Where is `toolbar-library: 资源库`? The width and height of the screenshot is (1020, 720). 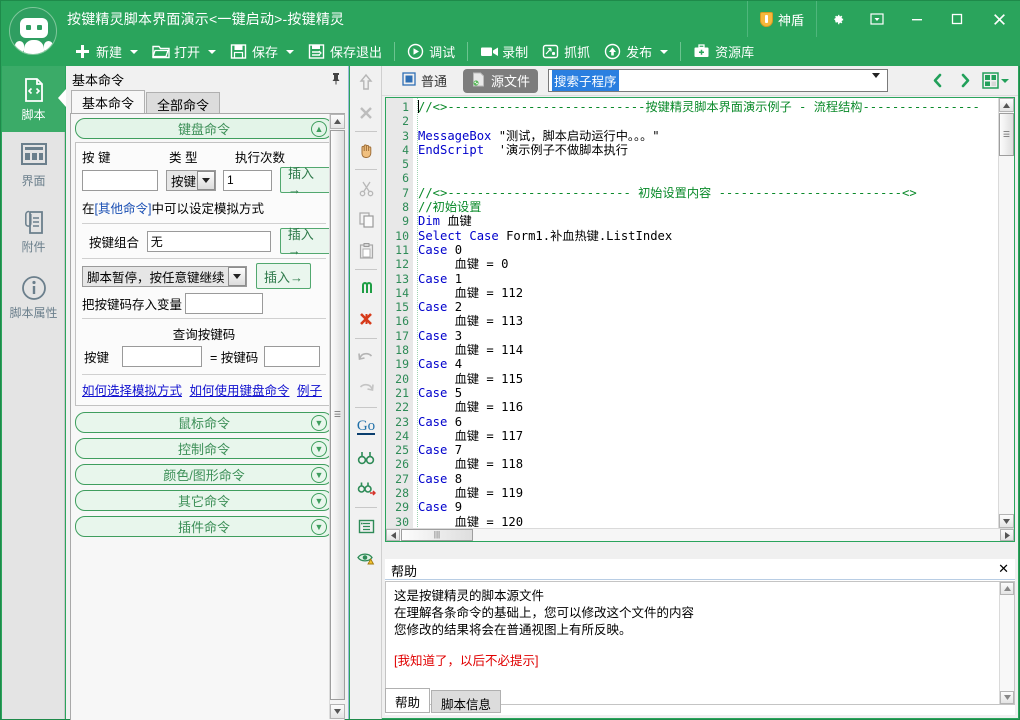
toolbar-library: 资源库 is located at coordinates (723, 51).